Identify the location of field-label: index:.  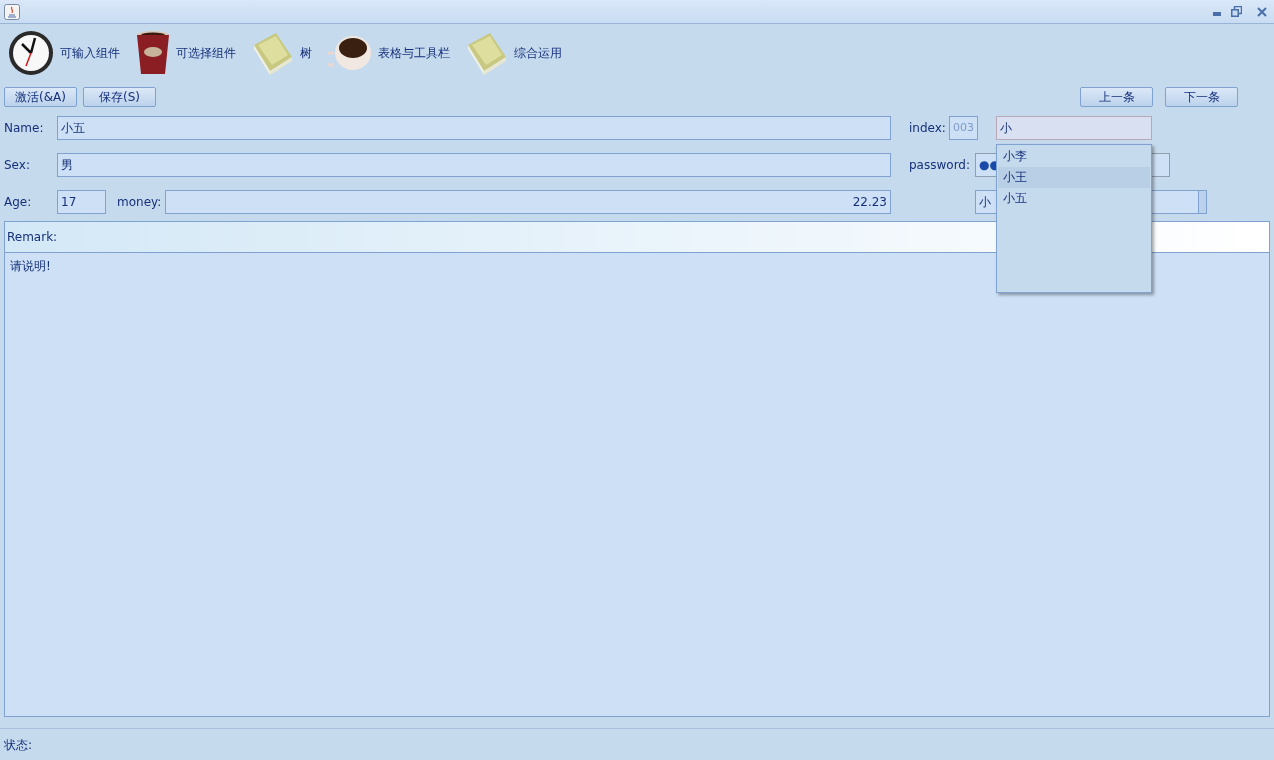
(928, 128).